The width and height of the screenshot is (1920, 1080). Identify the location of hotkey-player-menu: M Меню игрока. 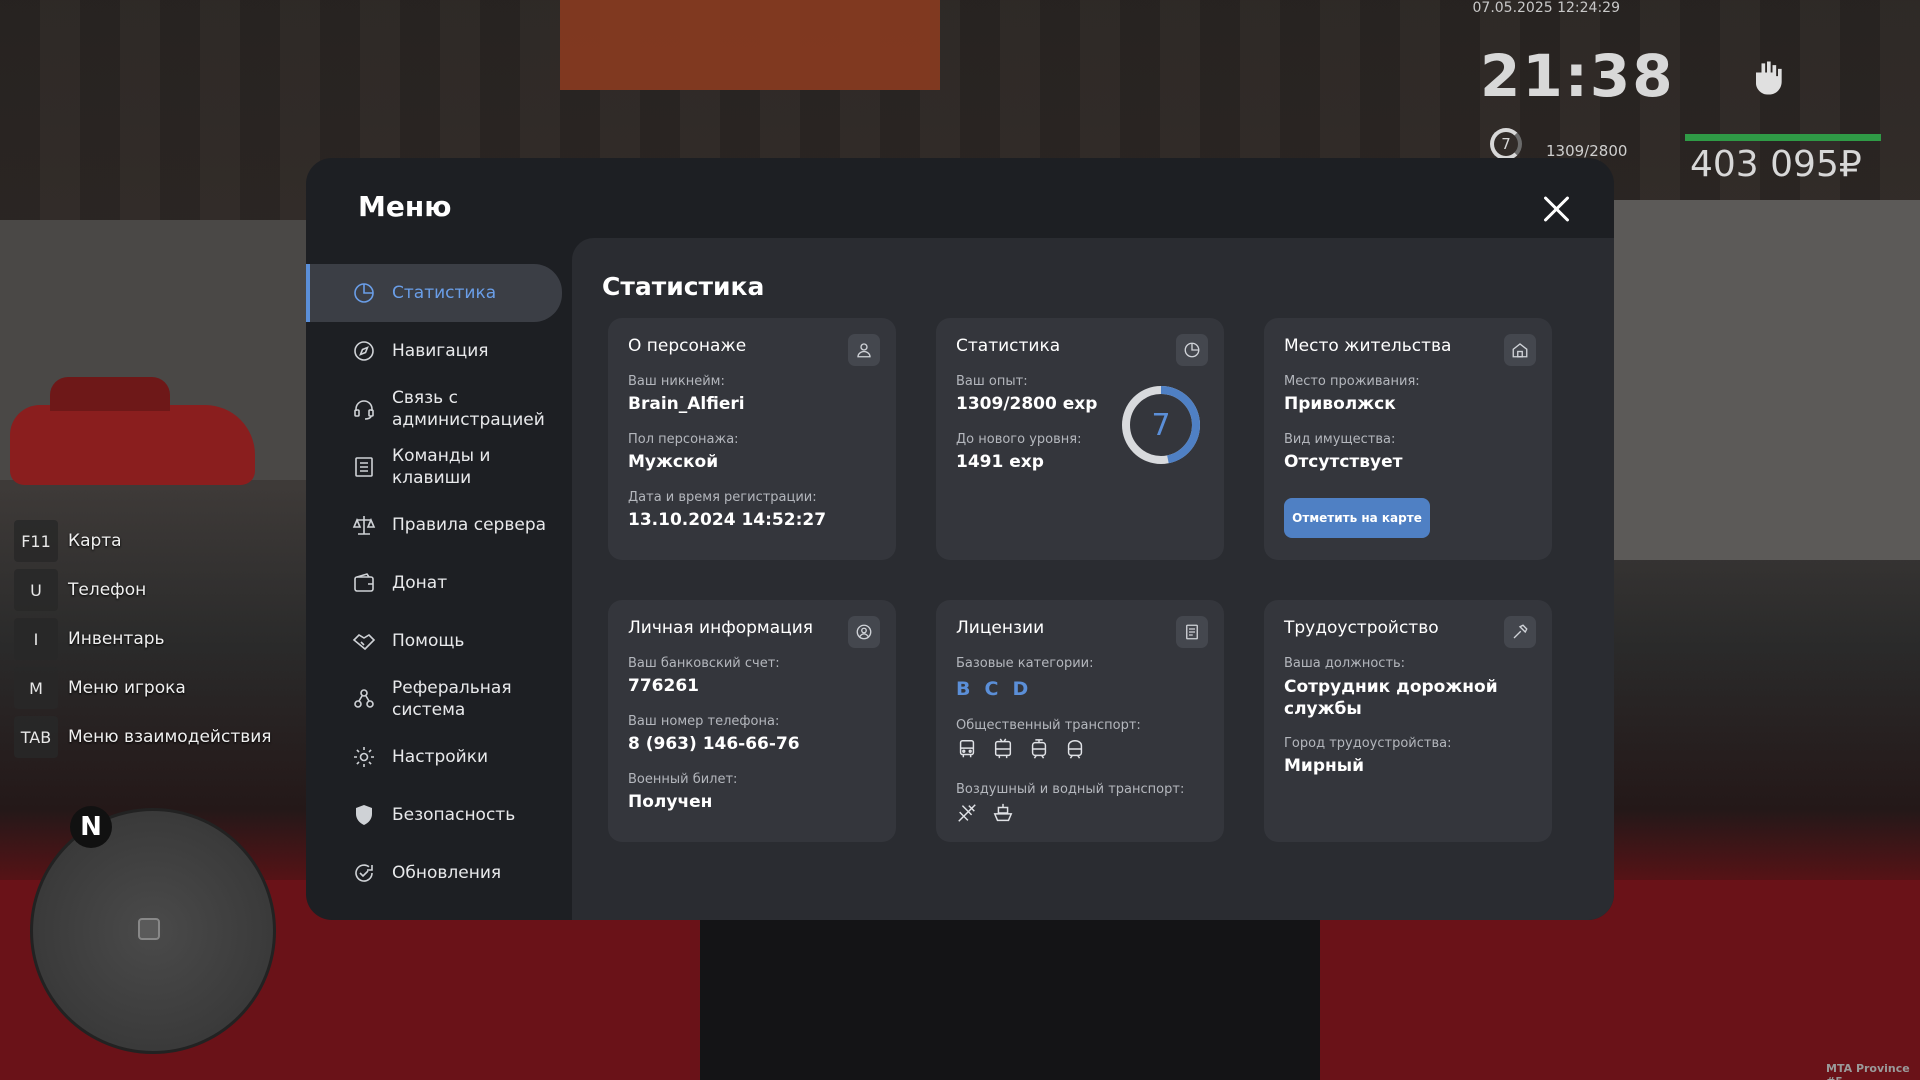
(143, 688).